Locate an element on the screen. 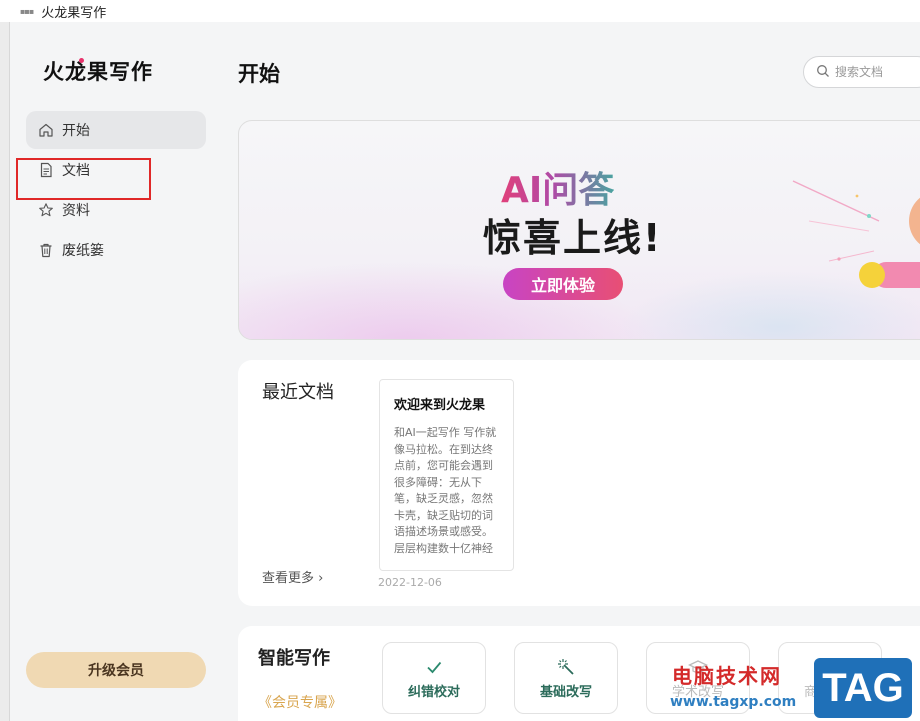 The width and height of the screenshot is (920, 721). smart-writing-title: 智能写作 is located at coordinates (294, 658).